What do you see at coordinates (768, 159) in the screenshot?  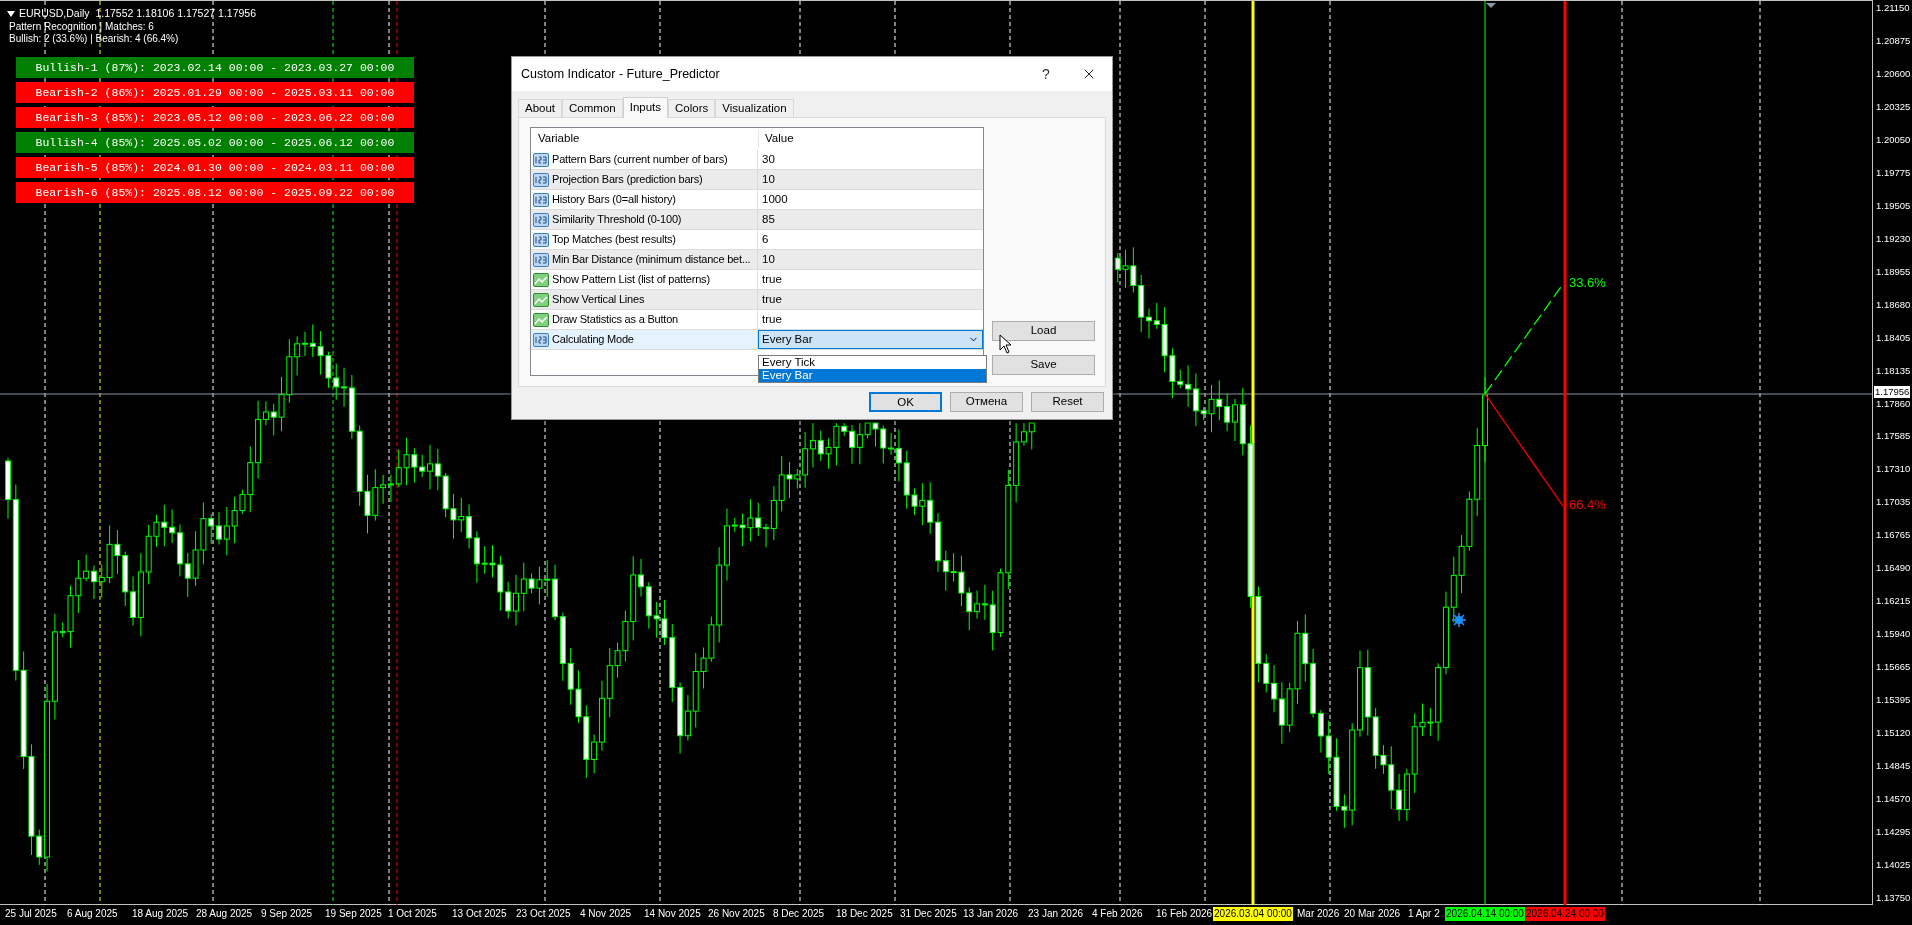 I see `value-cell-text: 30` at bounding box center [768, 159].